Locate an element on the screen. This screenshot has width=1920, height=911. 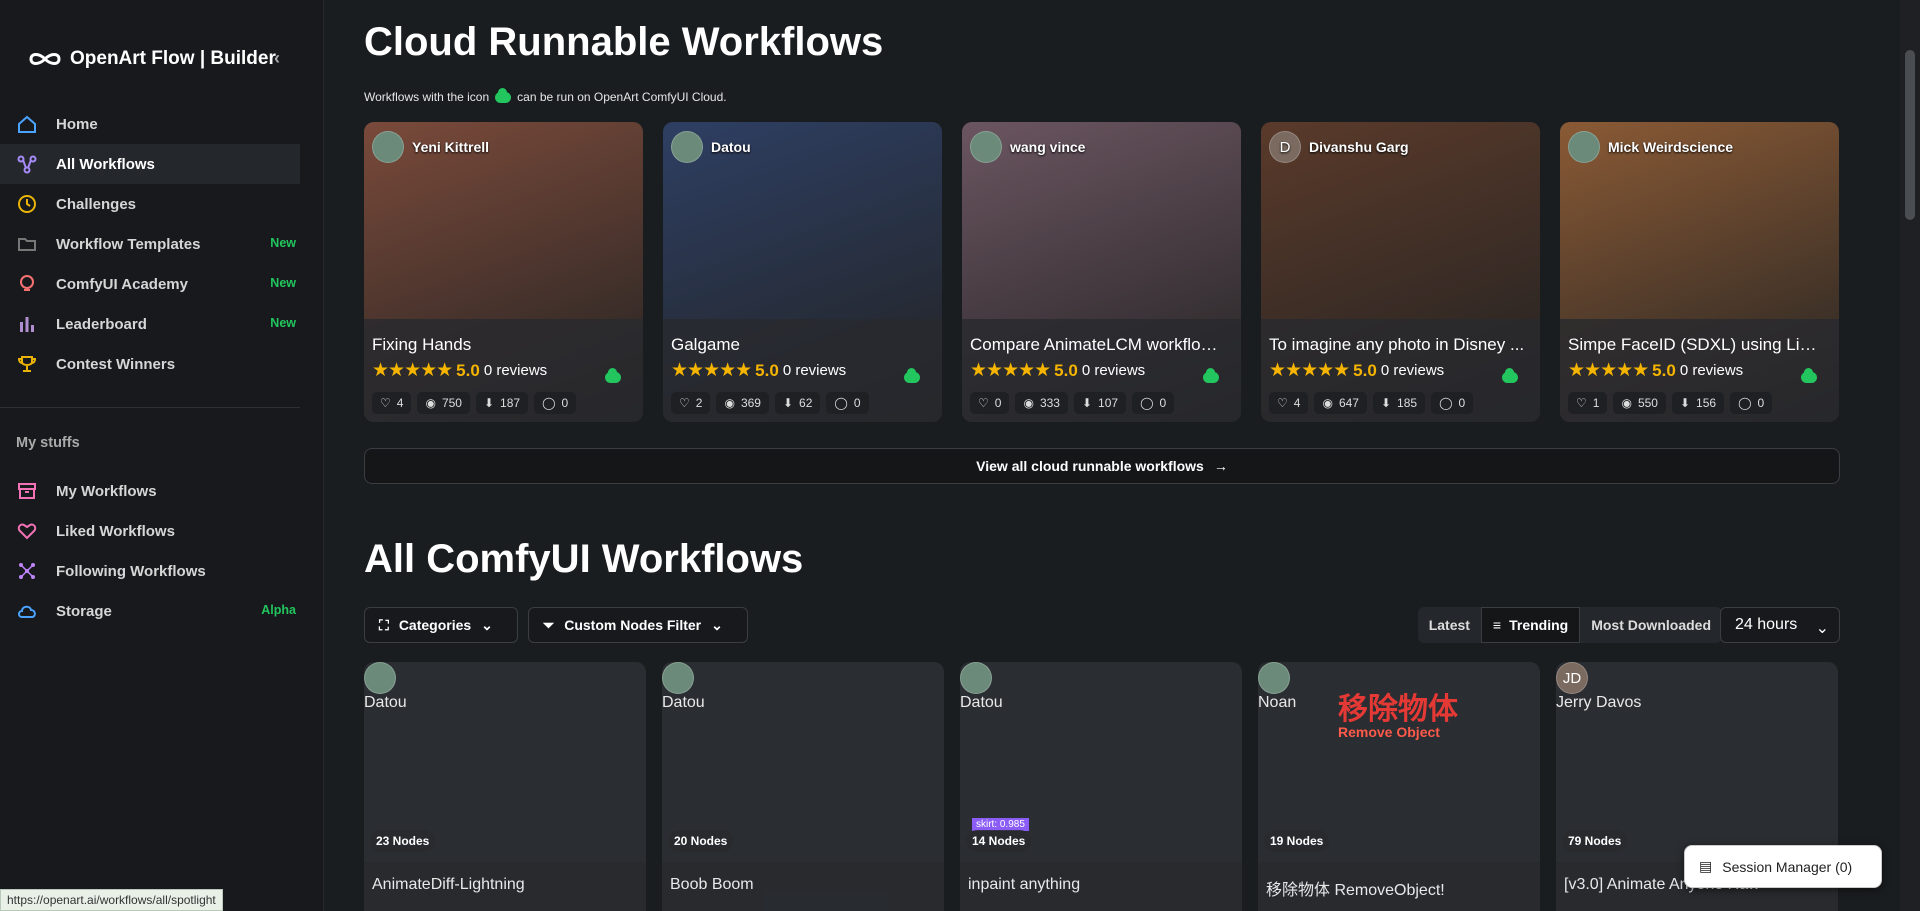
sidebar-item-label: My Workflows is located at coordinates (106, 491).